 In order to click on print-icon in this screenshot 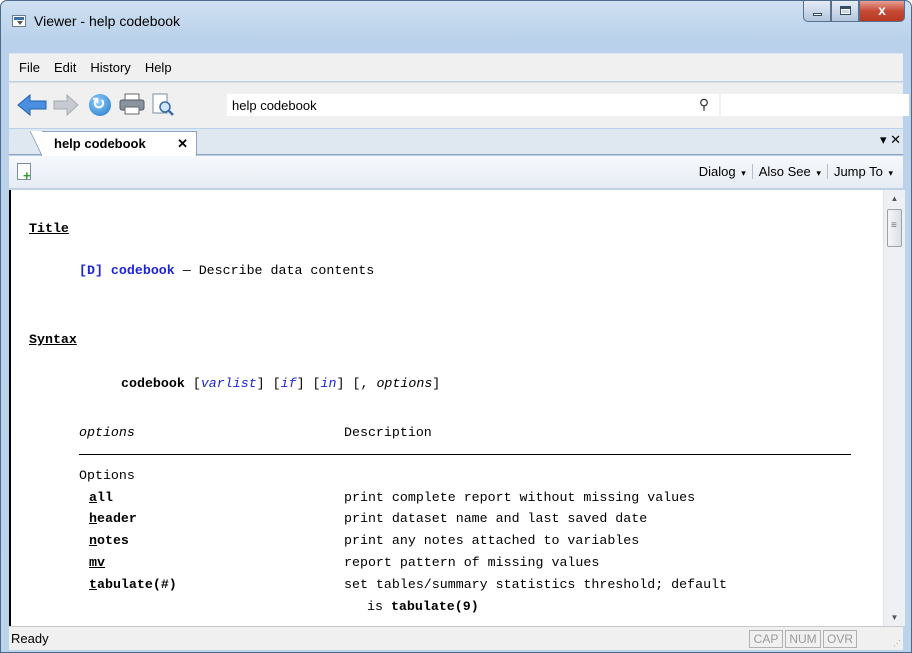, I will do `click(132, 104)`.